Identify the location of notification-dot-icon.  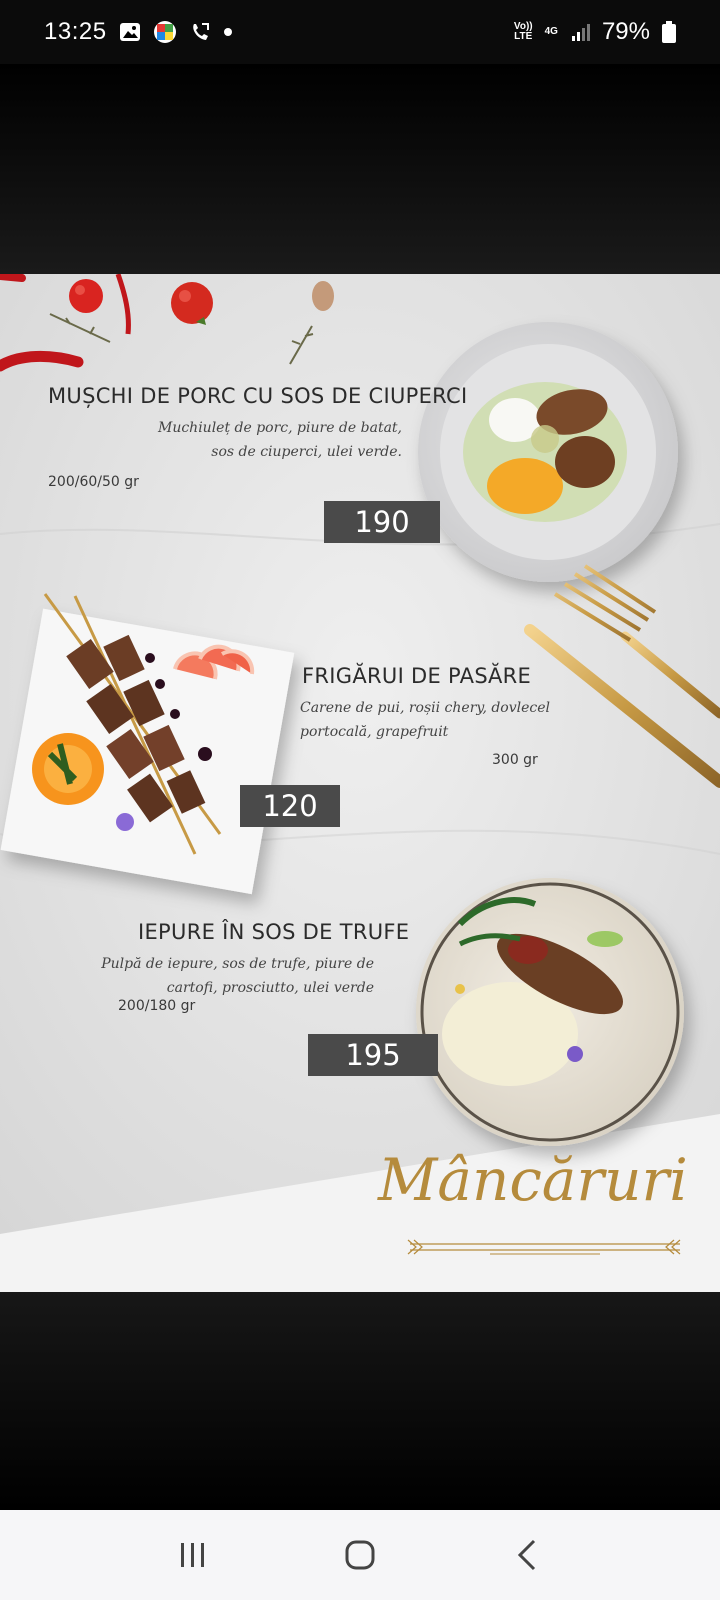
(228, 32).